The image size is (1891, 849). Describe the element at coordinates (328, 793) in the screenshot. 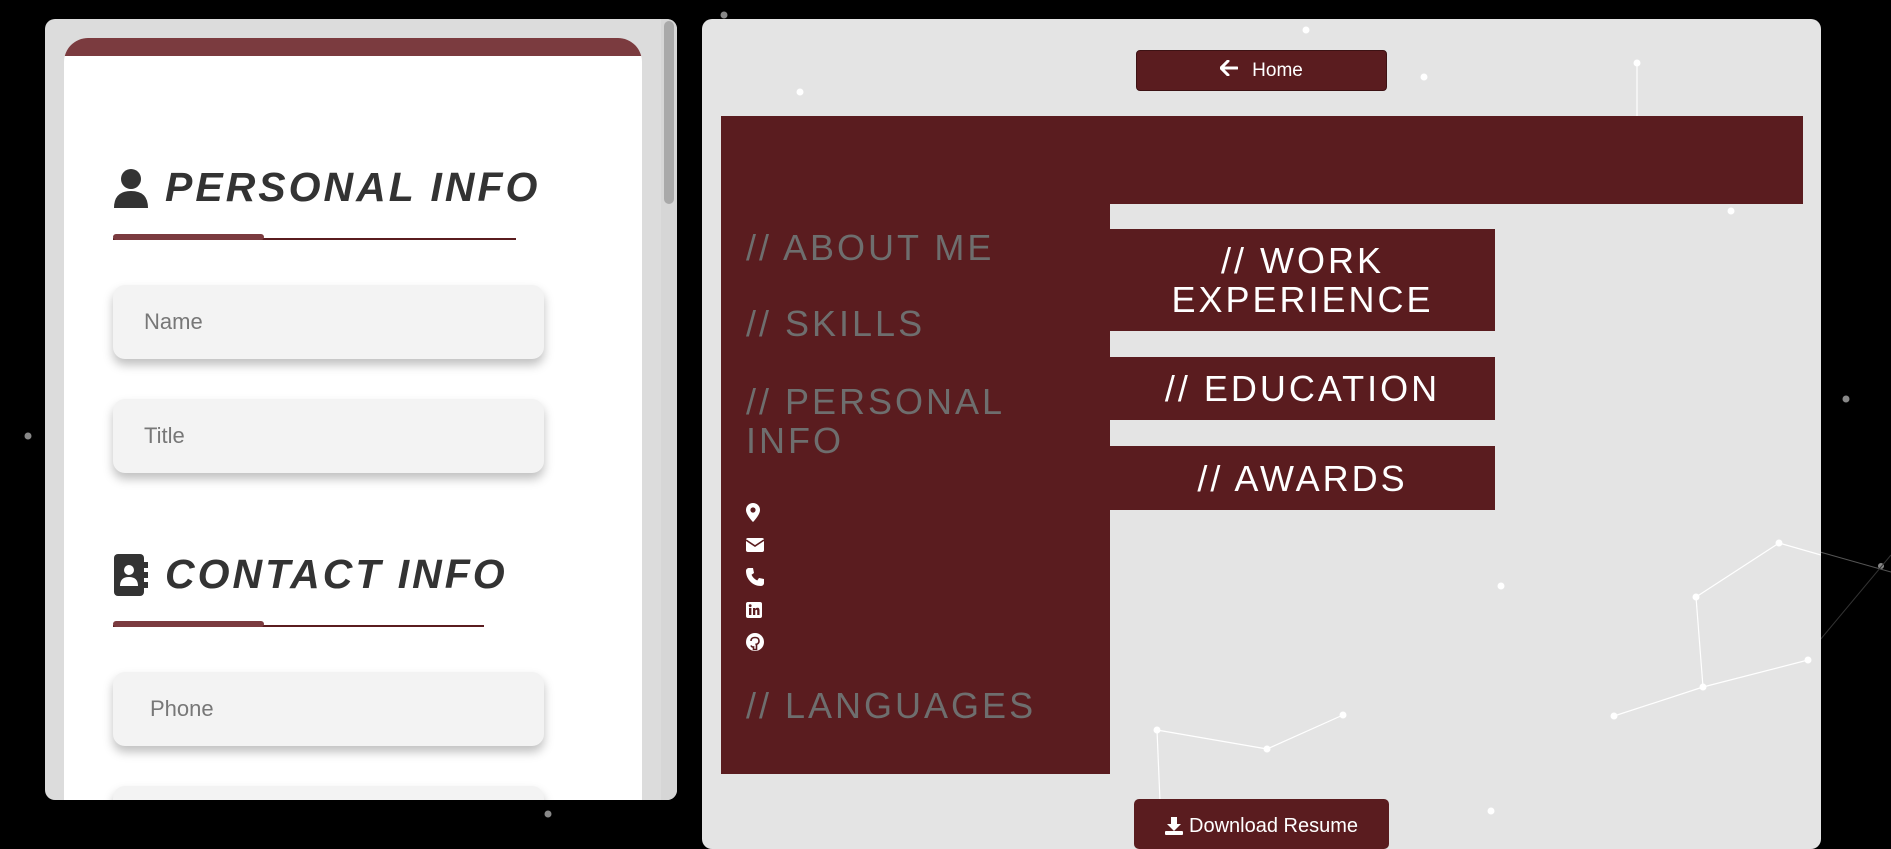

I see `email-input` at that location.